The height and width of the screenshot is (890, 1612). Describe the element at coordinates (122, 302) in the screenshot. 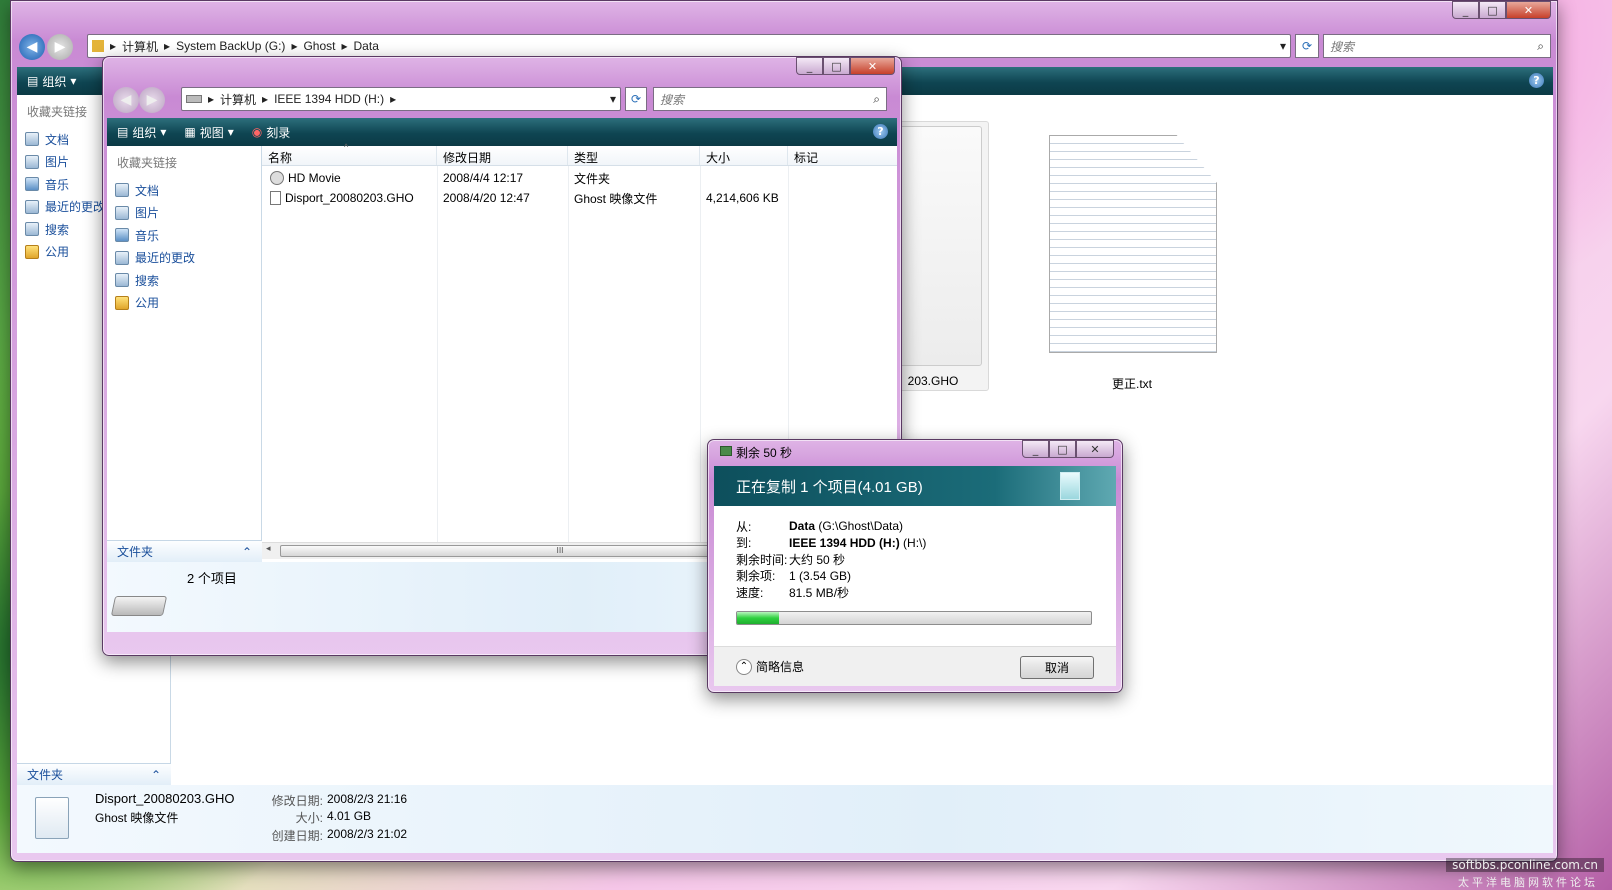

I see `folder-icon` at that location.